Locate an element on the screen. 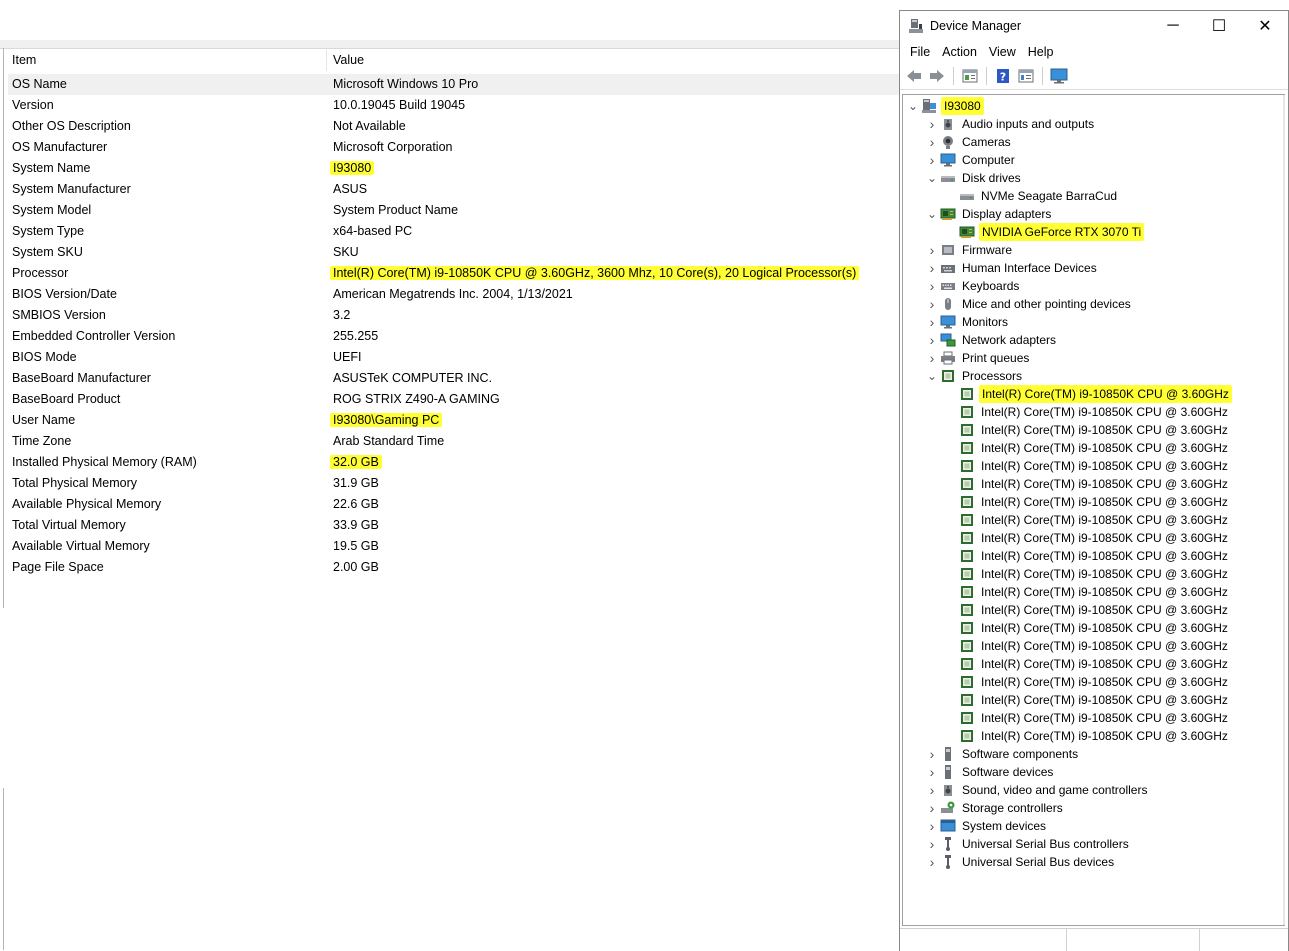 This screenshot has width=1289, height=951. table-row: System Type x64-based PC is located at coordinates (454, 231).